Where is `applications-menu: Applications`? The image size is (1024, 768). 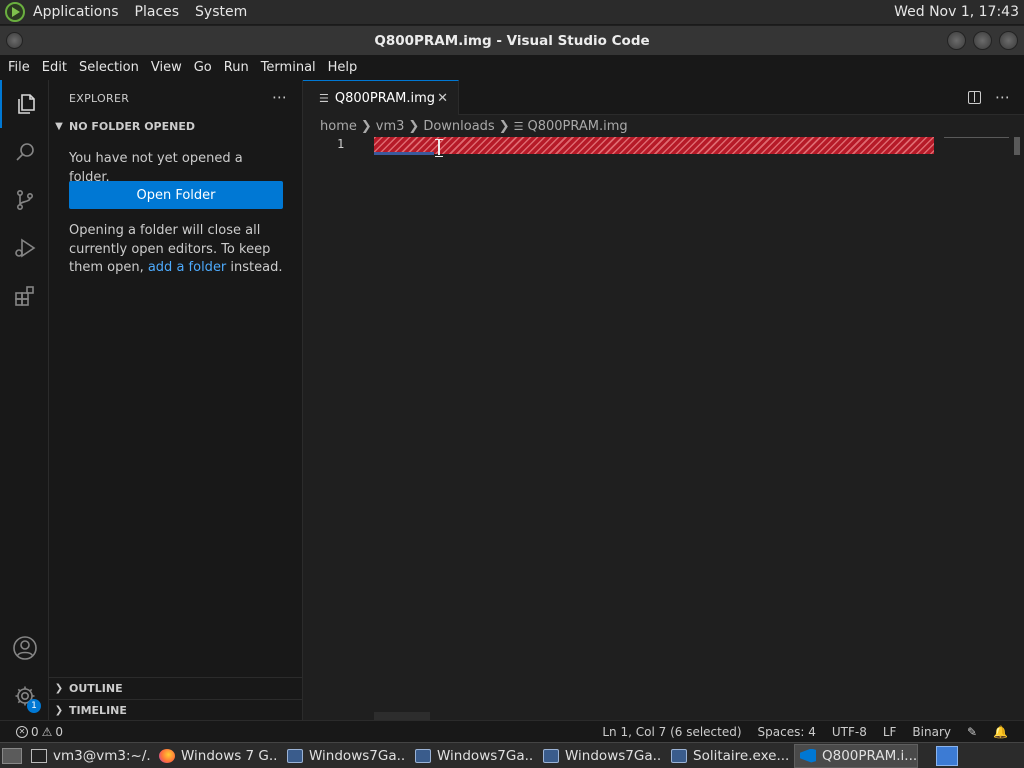
applications-menu: Applications is located at coordinates (76, 12).